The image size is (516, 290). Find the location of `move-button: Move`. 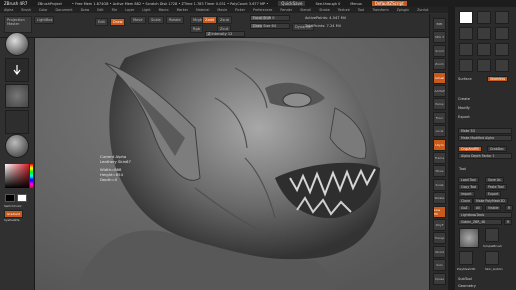

move-button: Move is located at coordinates (138, 20).